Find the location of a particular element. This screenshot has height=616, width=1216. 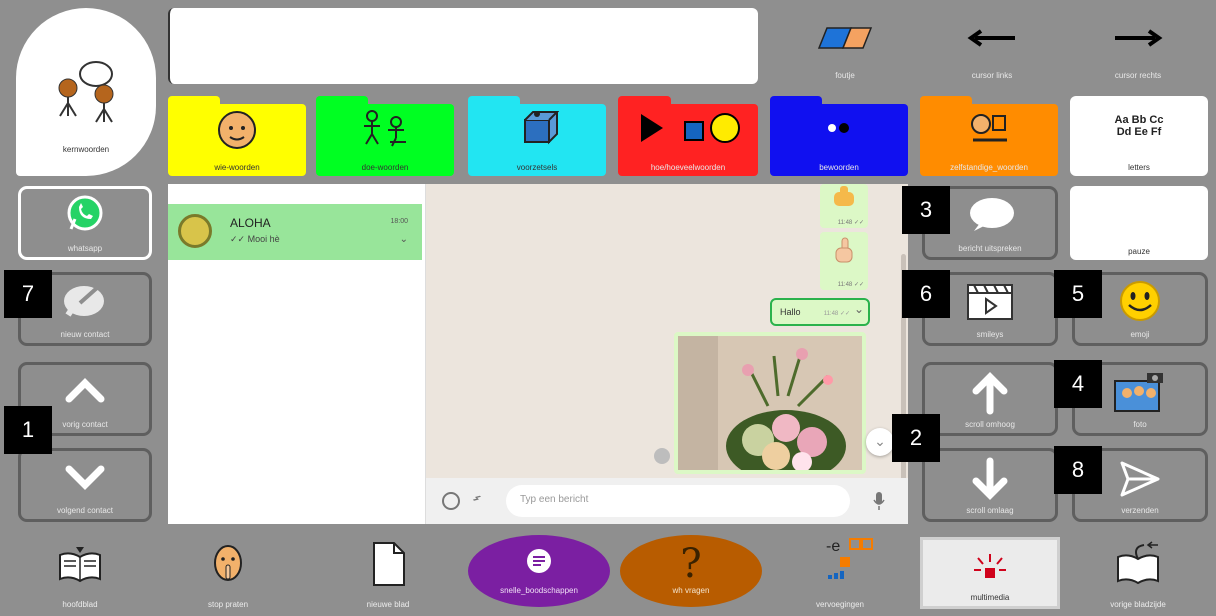

open-book-icon is located at coordinates (80, 565).